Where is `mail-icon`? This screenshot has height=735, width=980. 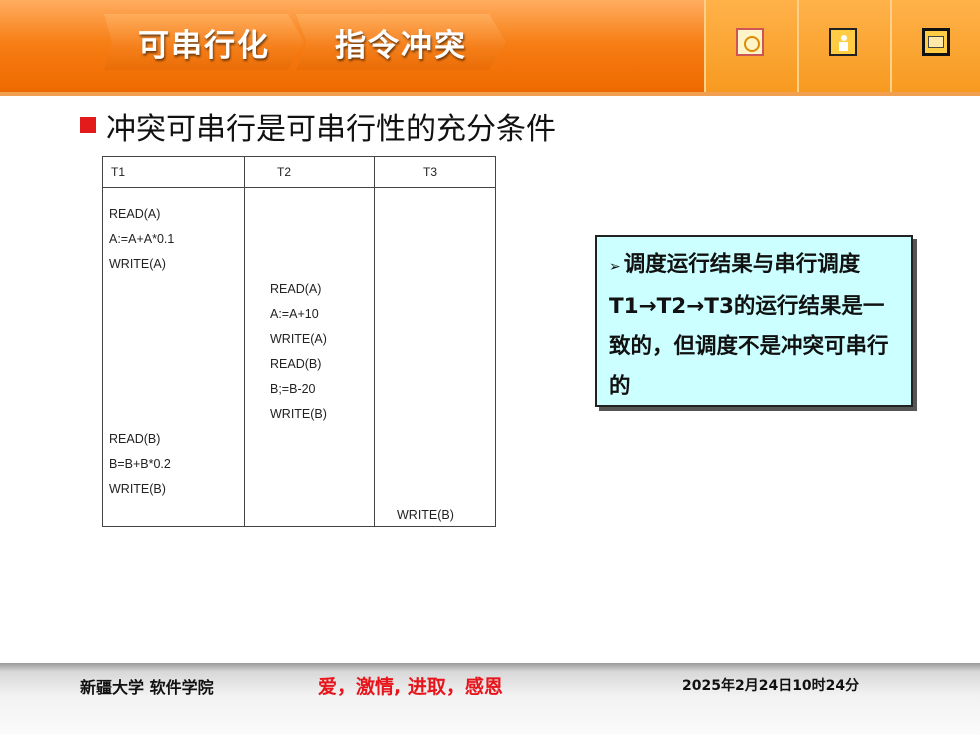
mail-icon is located at coordinates (936, 42).